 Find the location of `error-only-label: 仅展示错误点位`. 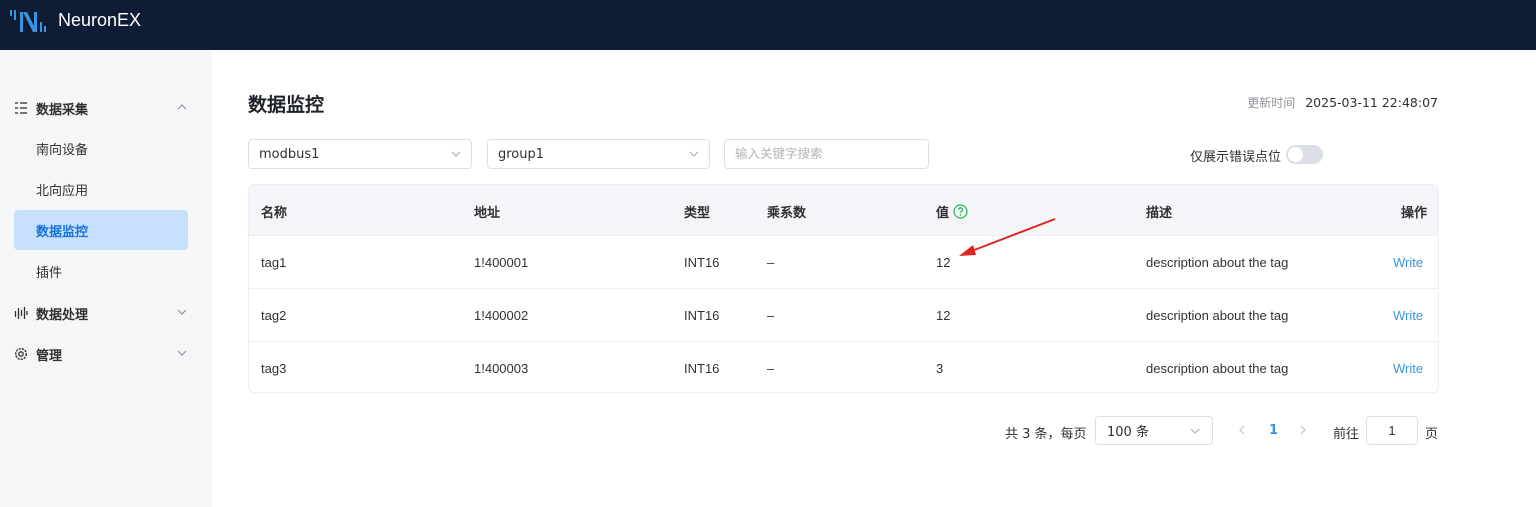

error-only-label: 仅展示错误点位 is located at coordinates (1236, 157).